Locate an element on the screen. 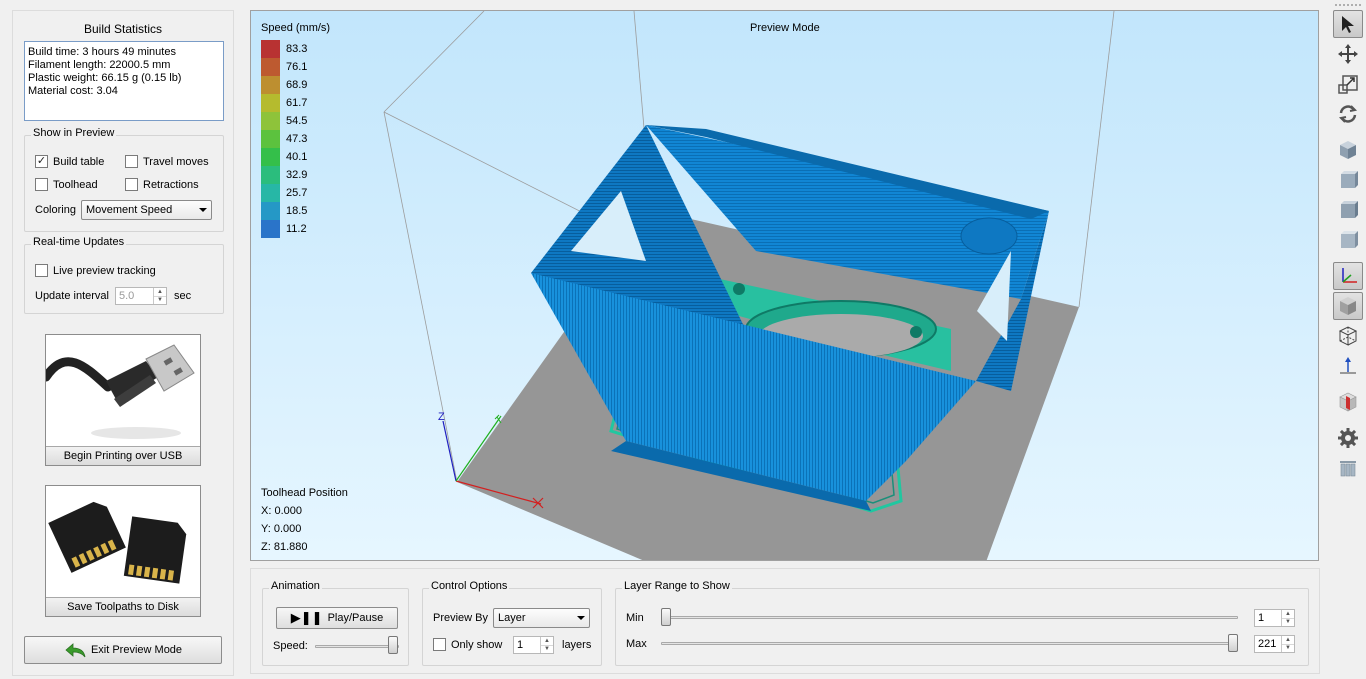 The image size is (1366, 679). stat-plastic-weight: Plastic weight: 66.15 g (0.15 lb) is located at coordinates (105, 78).